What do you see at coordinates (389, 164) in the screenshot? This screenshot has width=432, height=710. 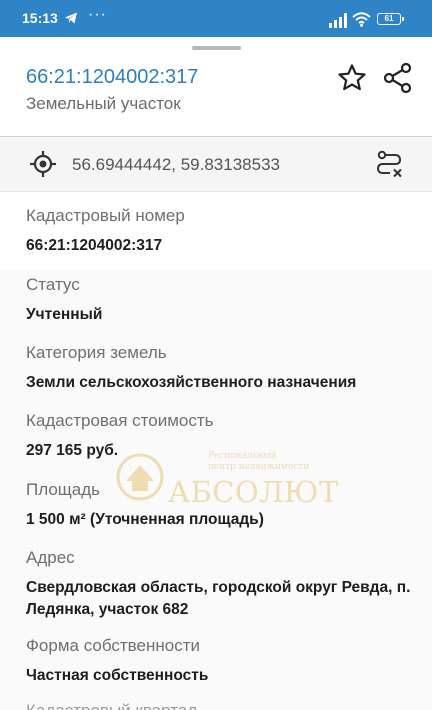 I see `route-icon` at bounding box center [389, 164].